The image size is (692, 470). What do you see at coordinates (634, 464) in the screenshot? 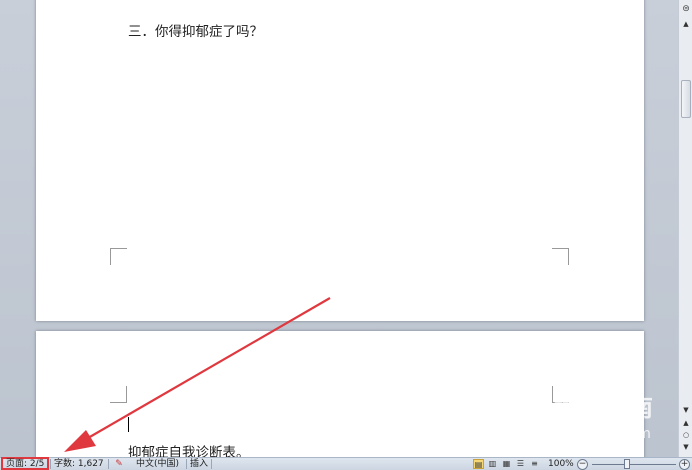
I see `zoom-slider-track` at bounding box center [634, 464].